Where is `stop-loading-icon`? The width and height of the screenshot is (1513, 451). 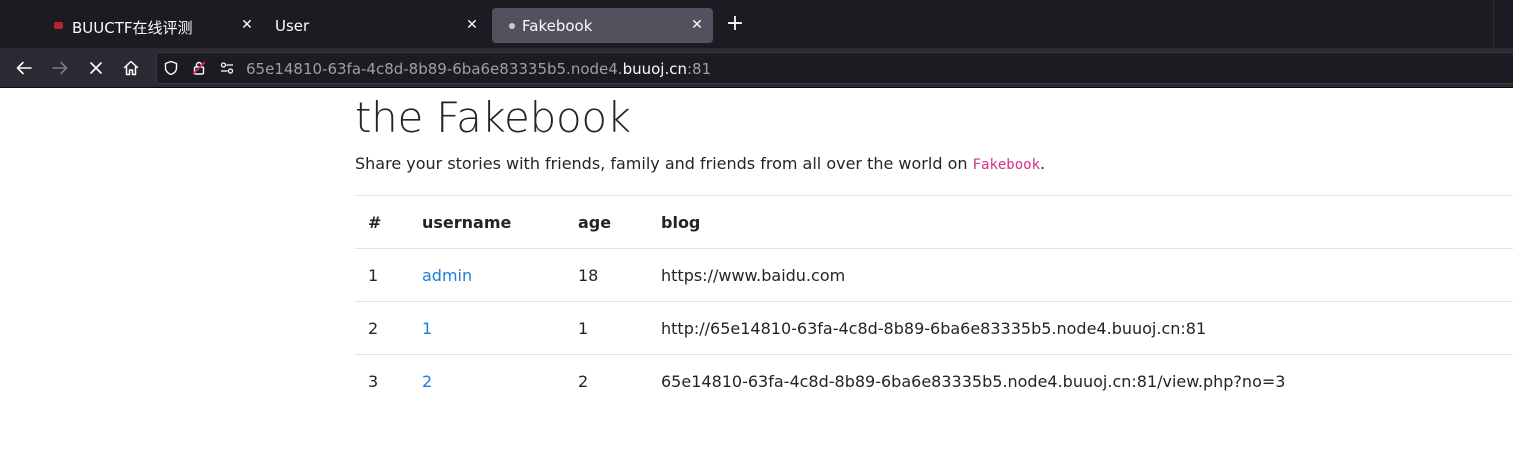 stop-loading-icon is located at coordinates (96, 68).